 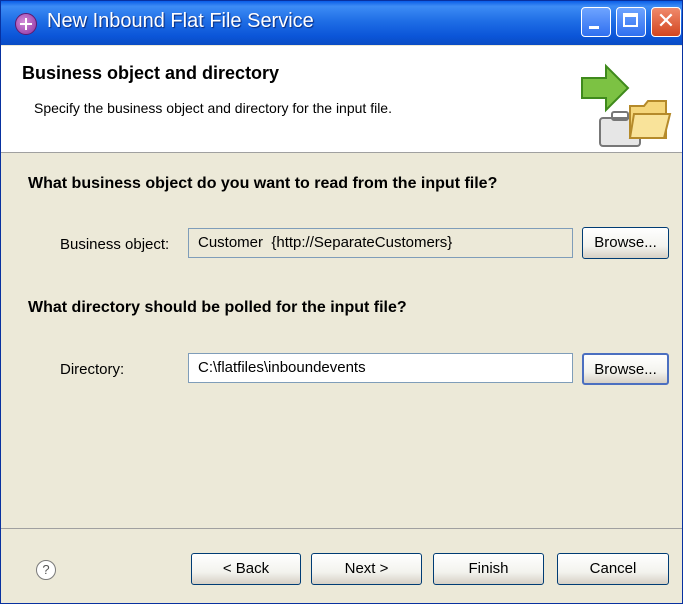 I want to click on maximize-icon, so click(x=630, y=20).